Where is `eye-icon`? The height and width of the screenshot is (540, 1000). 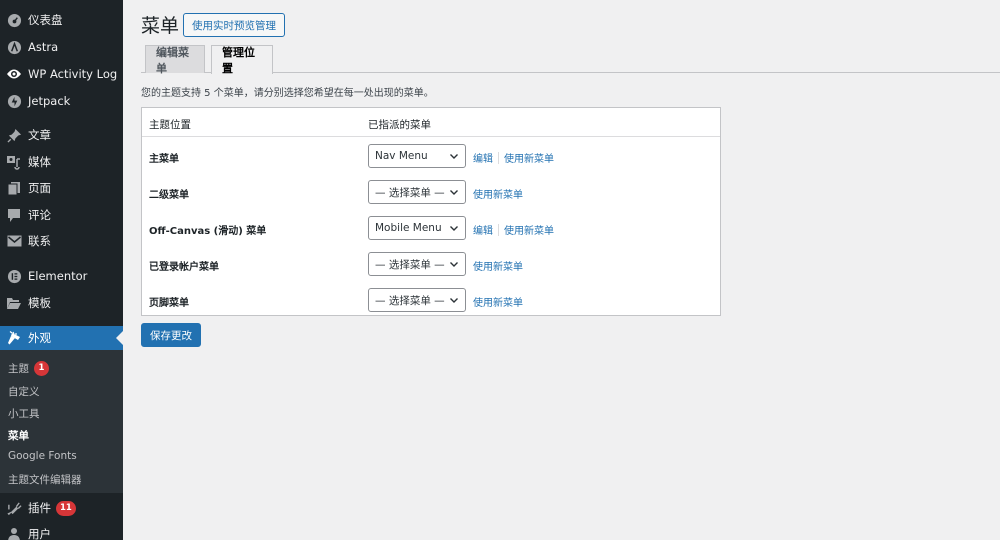 eye-icon is located at coordinates (14, 74).